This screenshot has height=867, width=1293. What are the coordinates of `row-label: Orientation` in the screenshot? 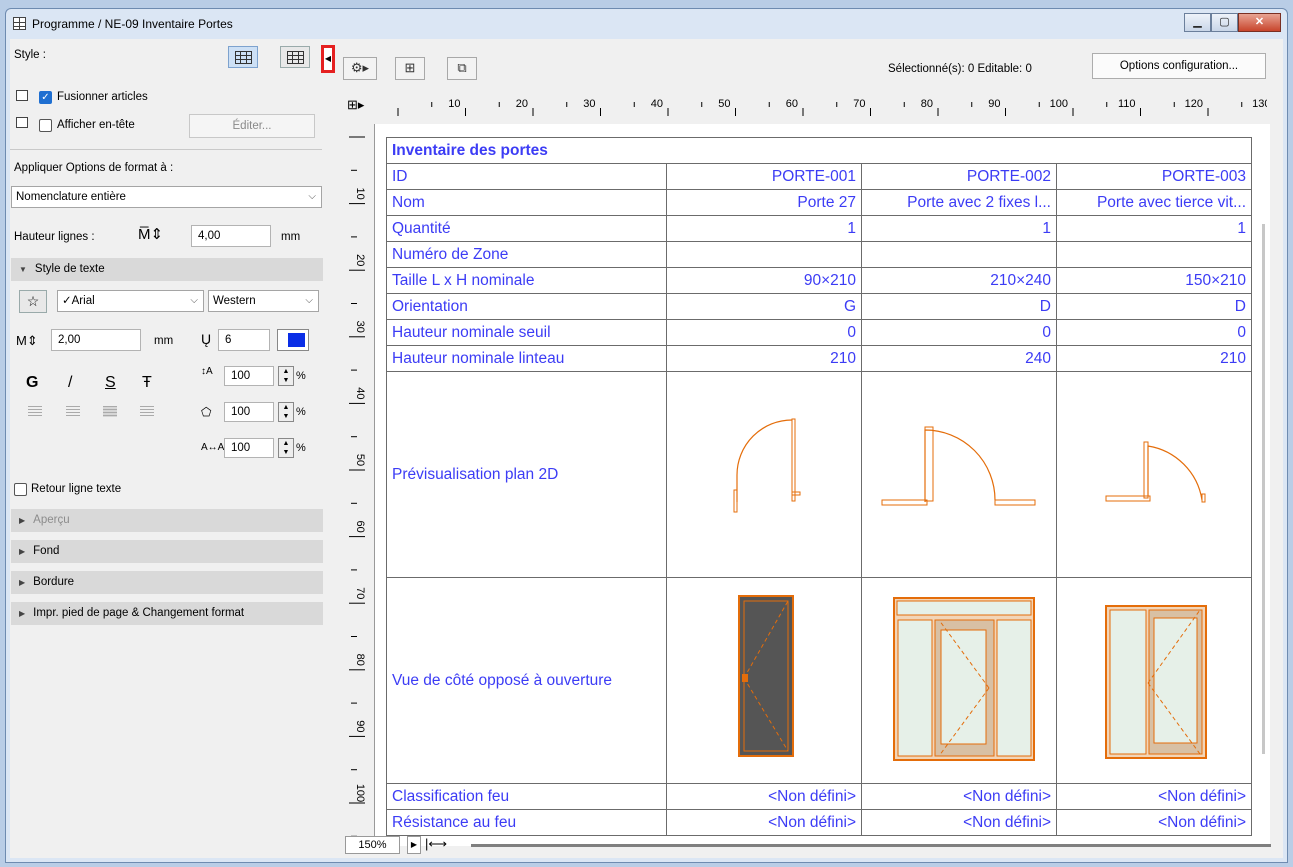 It's located at (526, 306).